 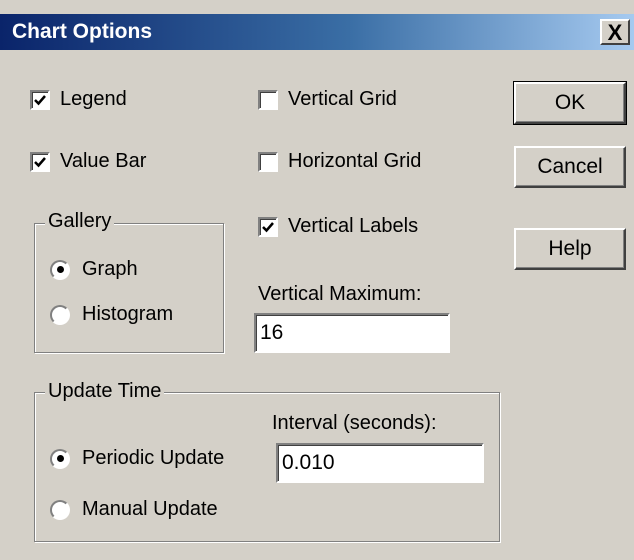 I want to click on vertical-maximum-label: Vertical Maximum:, so click(x=340, y=294).